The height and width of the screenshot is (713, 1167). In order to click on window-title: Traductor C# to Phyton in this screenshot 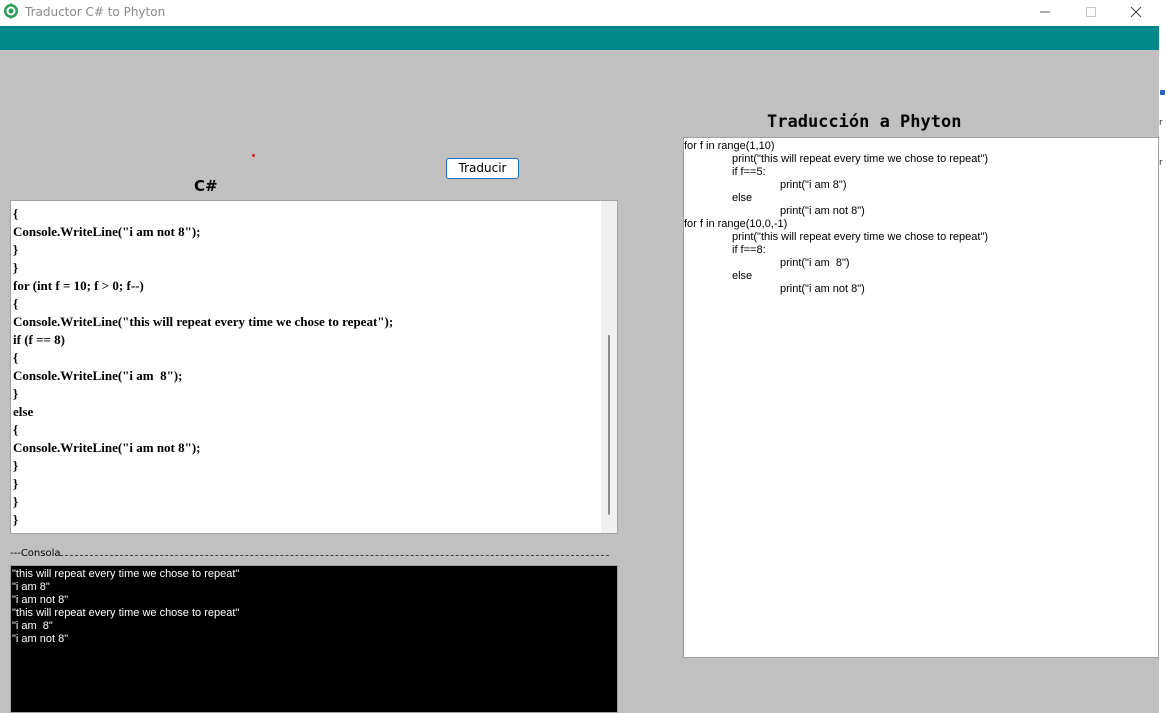, I will do `click(95, 12)`.